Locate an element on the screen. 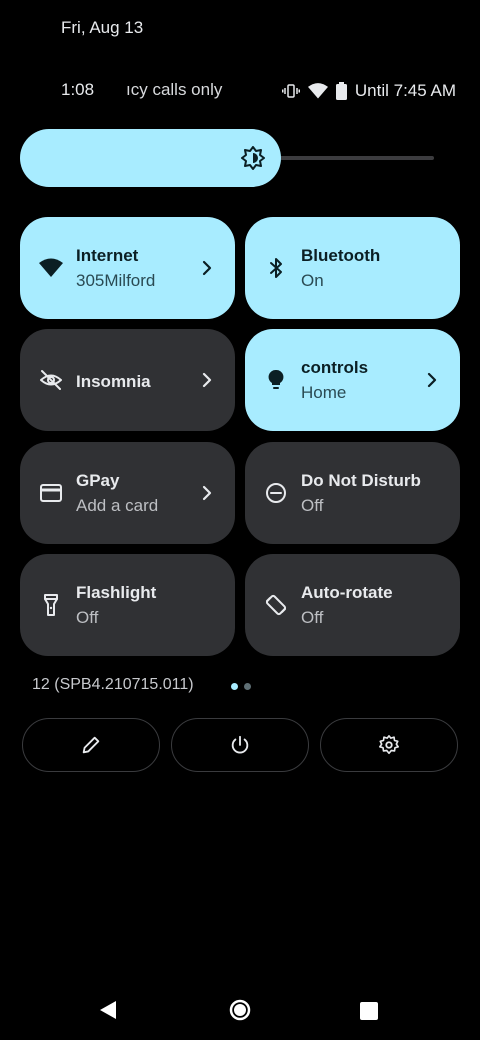  tile-subtitle: On is located at coordinates (312, 280).